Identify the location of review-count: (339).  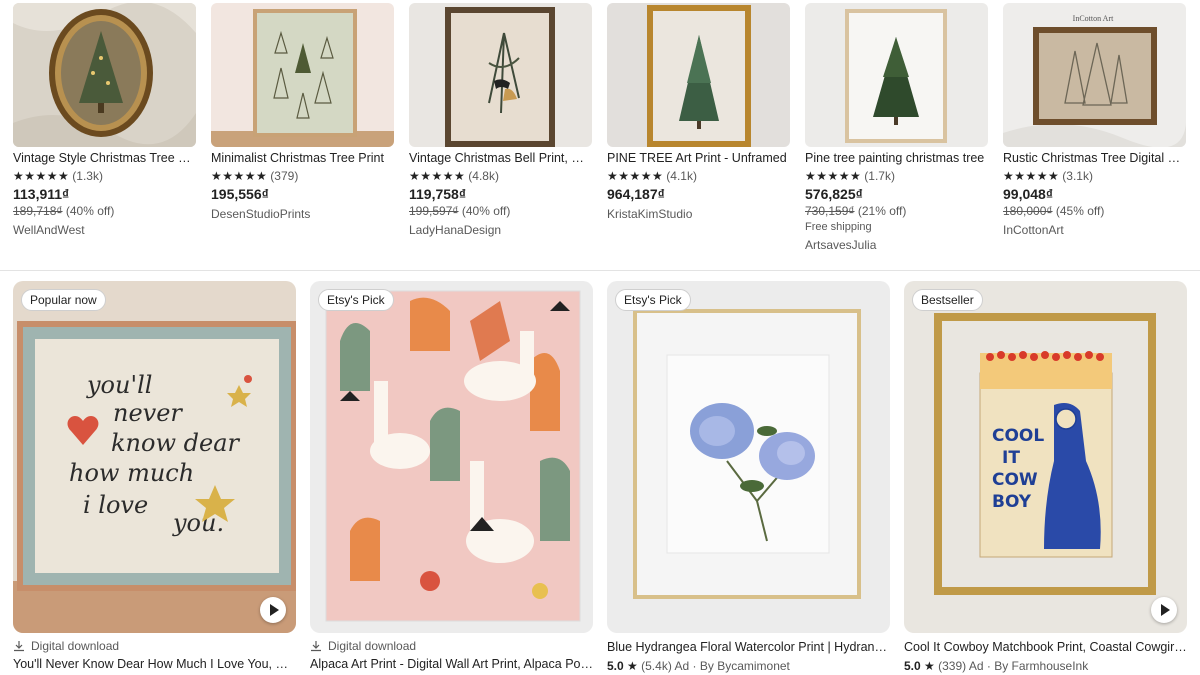
(952, 666).